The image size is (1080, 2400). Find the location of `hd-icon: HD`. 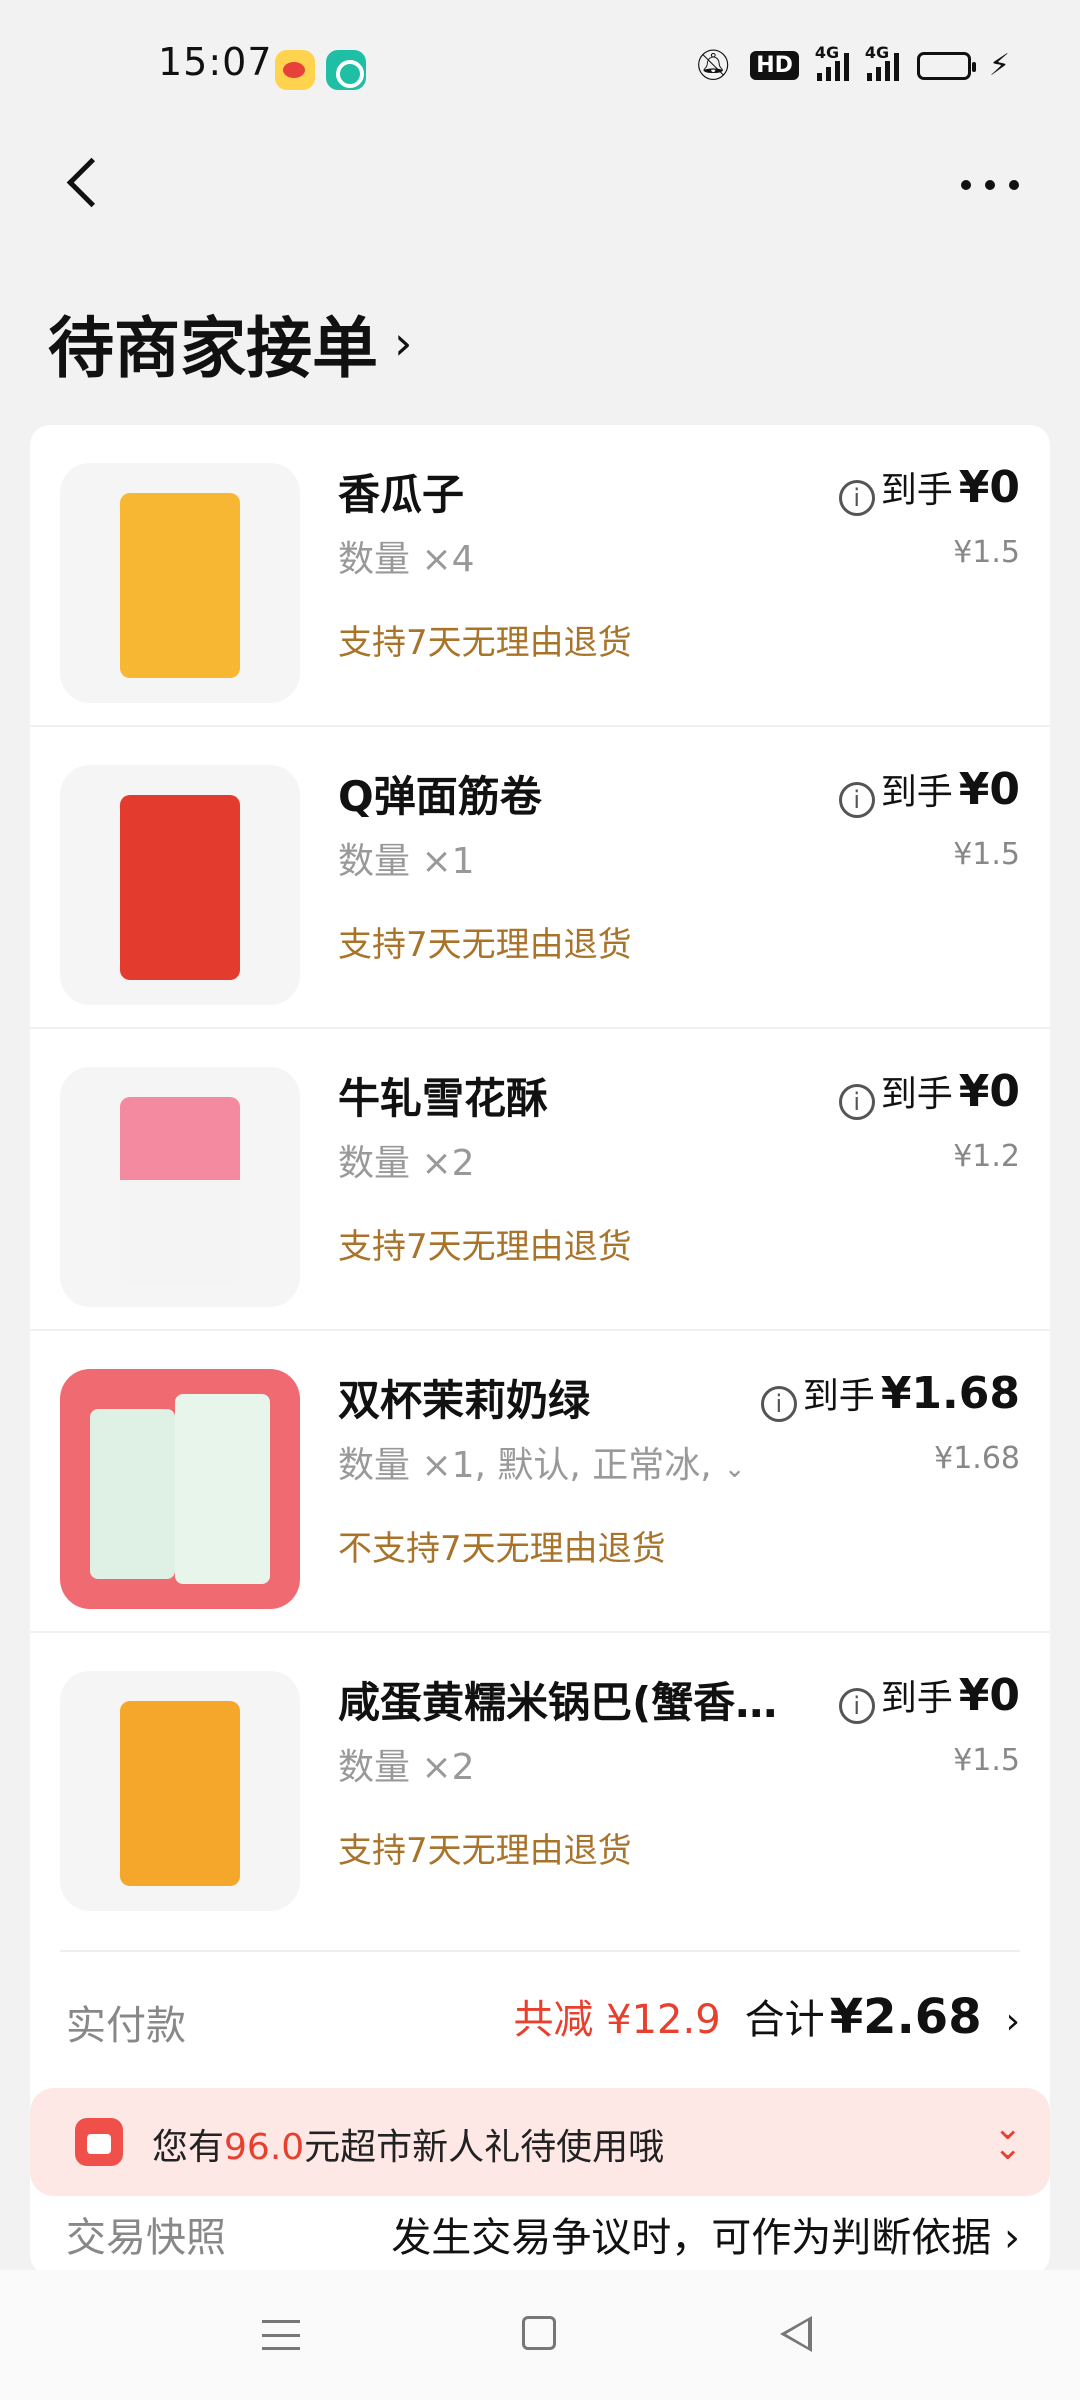

hd-icon: HD is located at coordinates (774, 65).